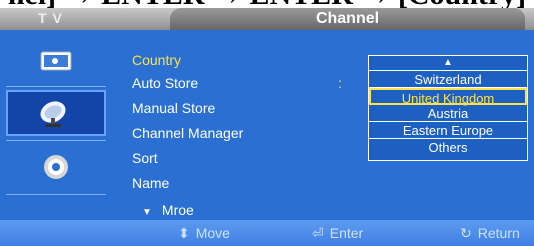  Describe the element at coordinates (147, 212) in the screenshot. I see `more-arrow-icon: ▼` at that location.